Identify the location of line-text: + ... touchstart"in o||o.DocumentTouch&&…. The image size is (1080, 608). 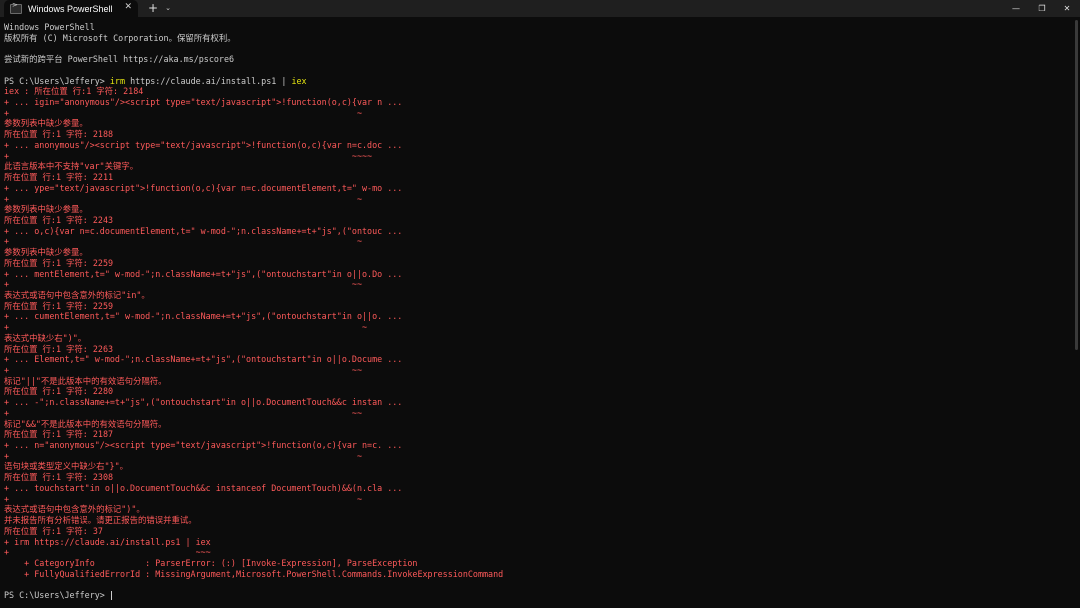
(203, 487).